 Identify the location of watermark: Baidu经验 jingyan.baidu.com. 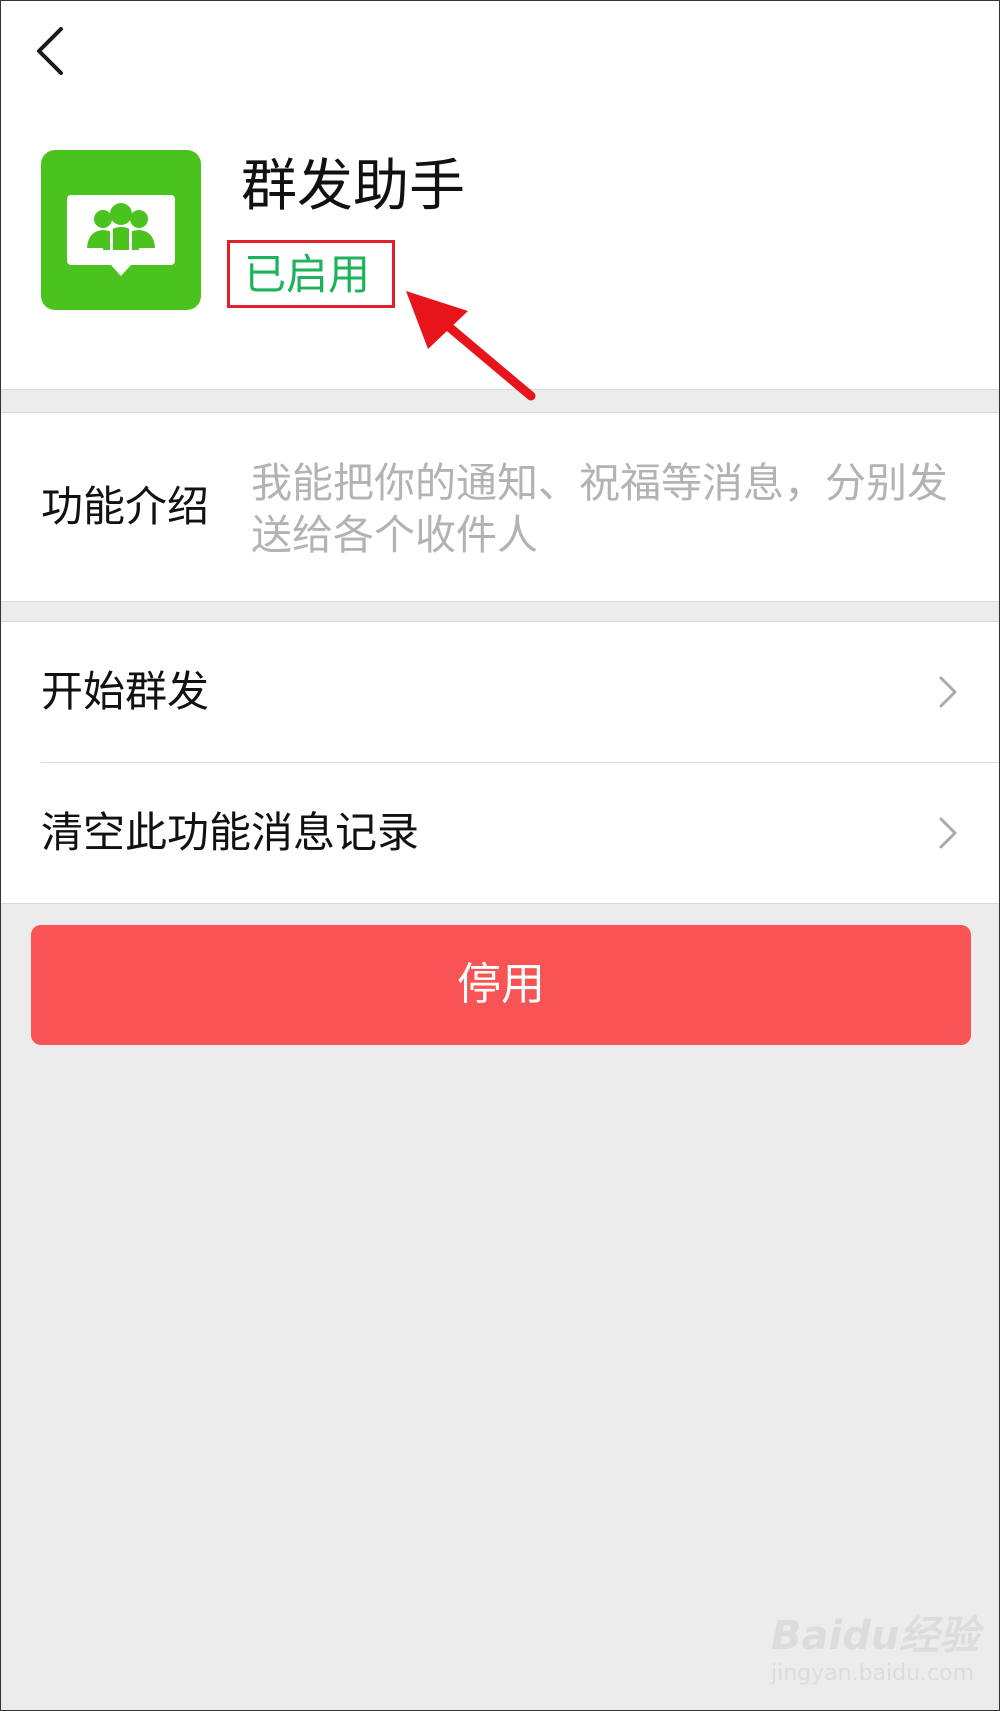
(875, 1651).